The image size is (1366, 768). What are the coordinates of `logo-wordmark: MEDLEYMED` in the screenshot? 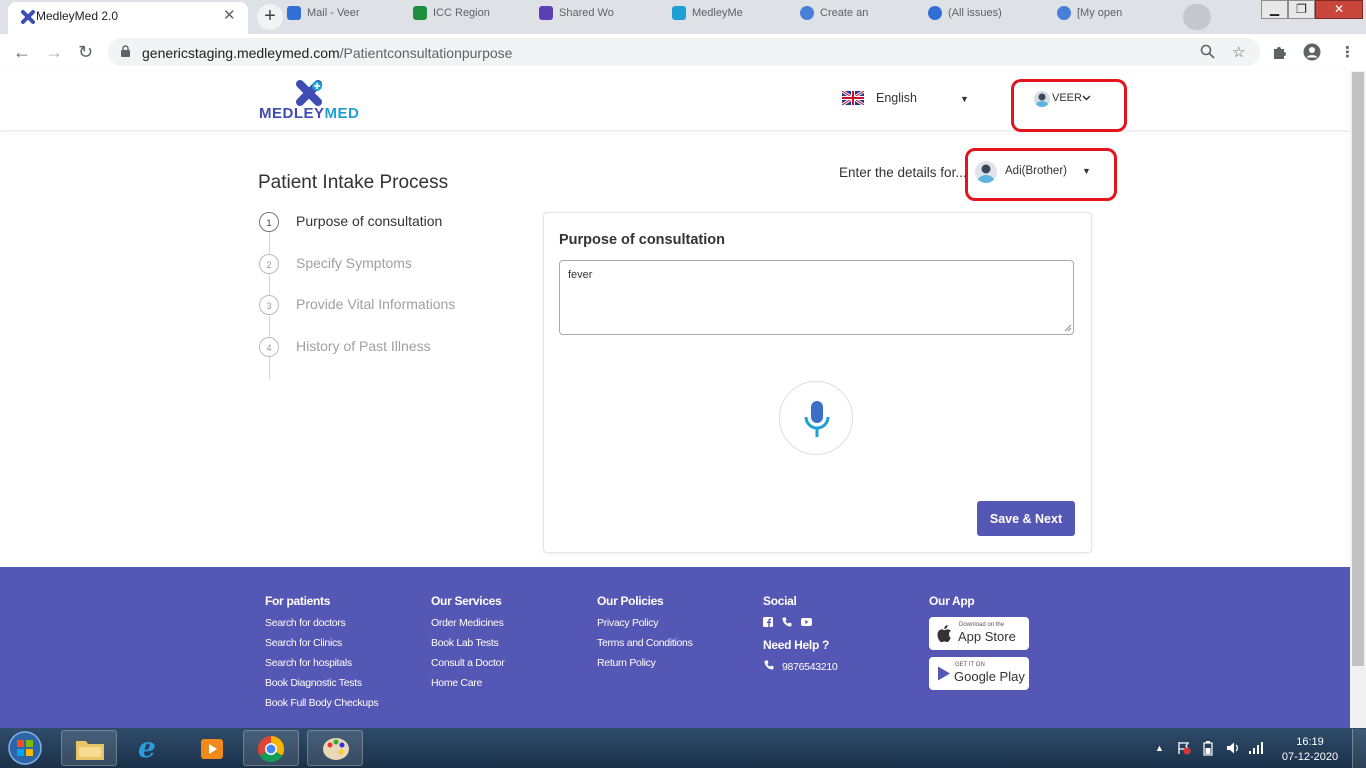 It's located at (309, 113).